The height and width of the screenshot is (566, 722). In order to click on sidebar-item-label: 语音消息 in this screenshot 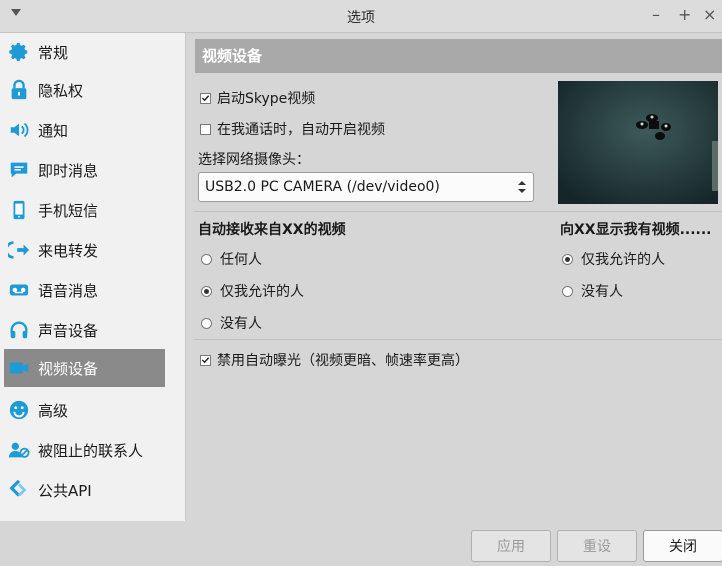, I will do `click(68, 290)`.